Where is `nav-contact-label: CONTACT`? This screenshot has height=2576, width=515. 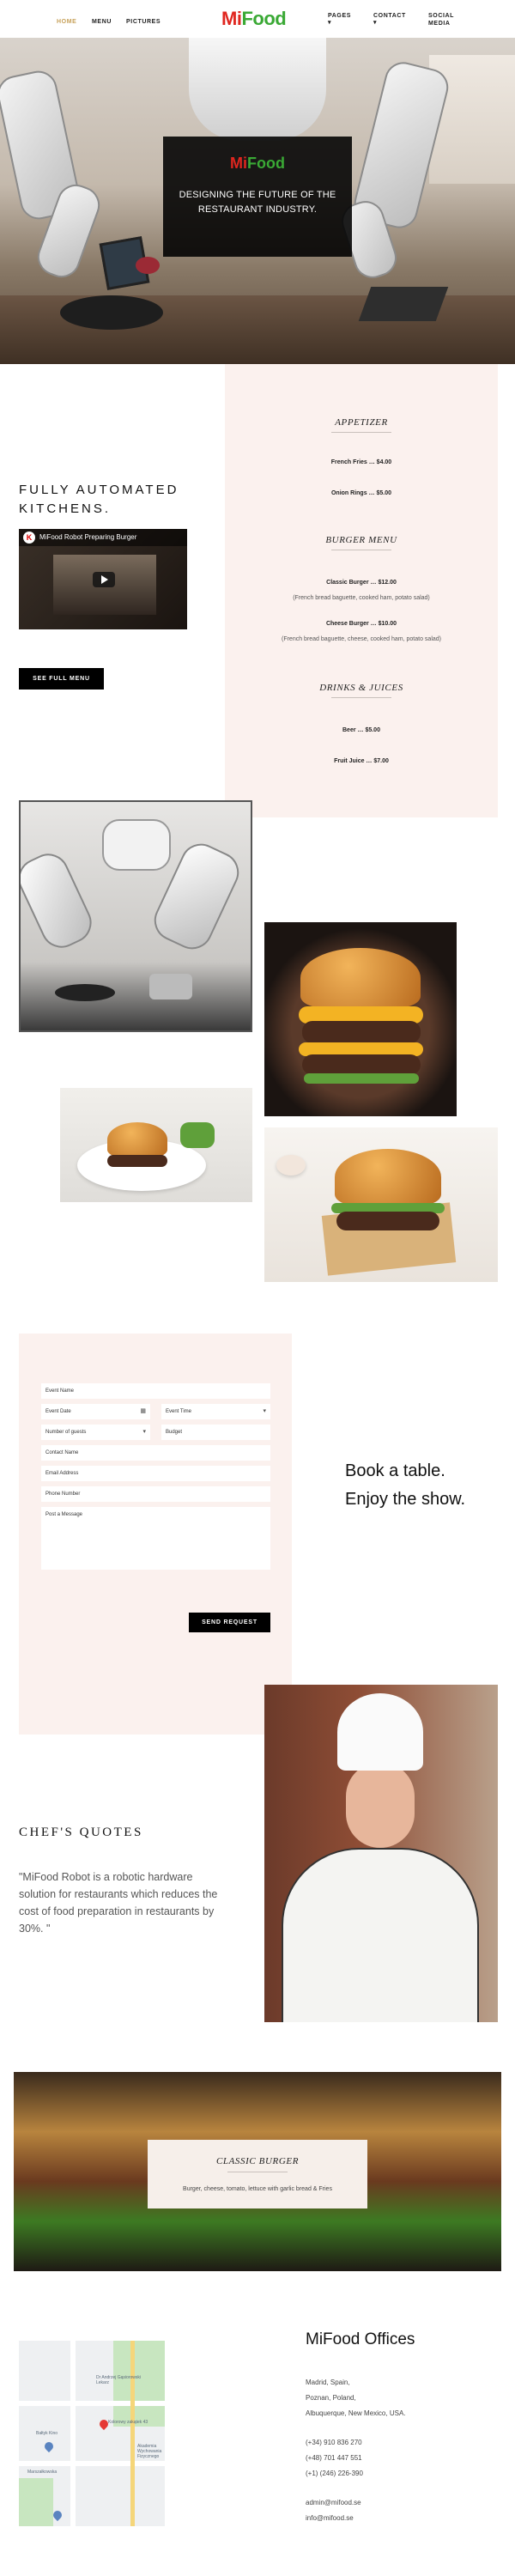 nav-contact-label: CONTACT is located at coordinates (389, 16).